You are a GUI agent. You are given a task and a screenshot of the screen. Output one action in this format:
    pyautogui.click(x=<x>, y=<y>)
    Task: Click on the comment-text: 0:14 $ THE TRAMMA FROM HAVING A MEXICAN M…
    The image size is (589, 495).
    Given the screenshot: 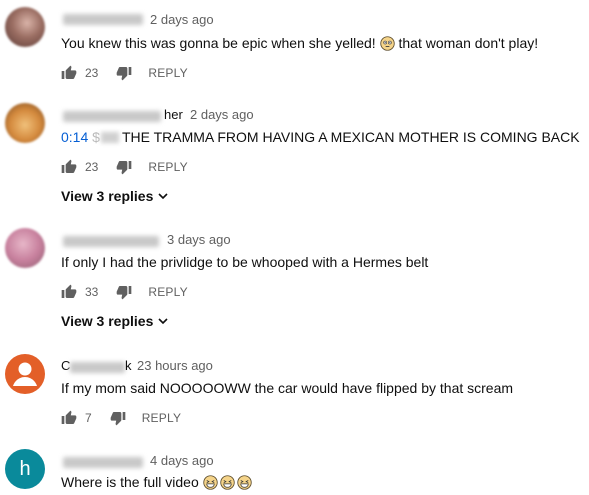 What is the action you would take?
    pyautogui.click(x=320, y=137)
    